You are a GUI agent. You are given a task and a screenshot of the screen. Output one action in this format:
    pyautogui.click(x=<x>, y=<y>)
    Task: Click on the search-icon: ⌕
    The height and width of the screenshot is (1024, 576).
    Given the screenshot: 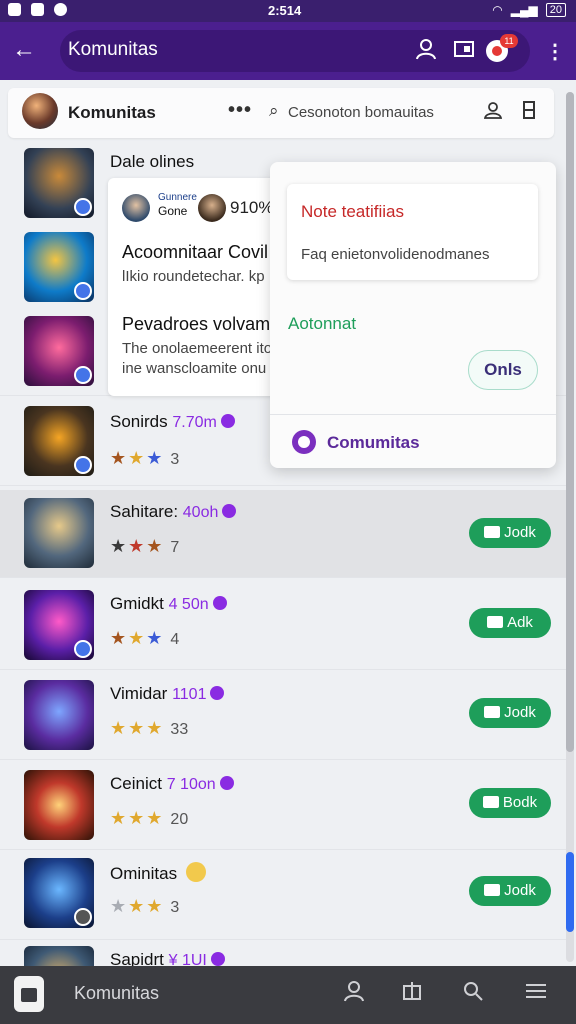 What is the action you would take?
    pyautogui.click(x=274, y=111)
    